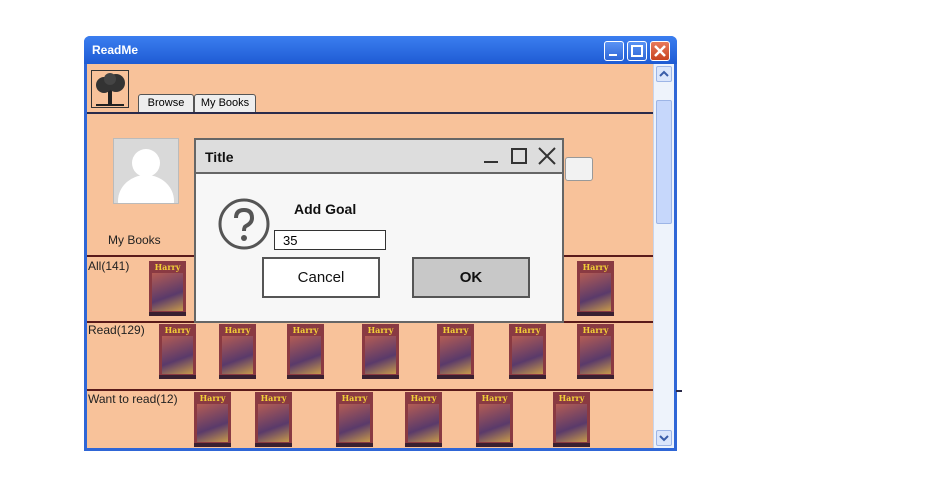 Image resolution: width=943 pixels, height=497 pixels. What do you see at coordinates (664, 438) in the screenshot?
I see `scroll-down-arrow-icon` at bounding box center [664, 438].